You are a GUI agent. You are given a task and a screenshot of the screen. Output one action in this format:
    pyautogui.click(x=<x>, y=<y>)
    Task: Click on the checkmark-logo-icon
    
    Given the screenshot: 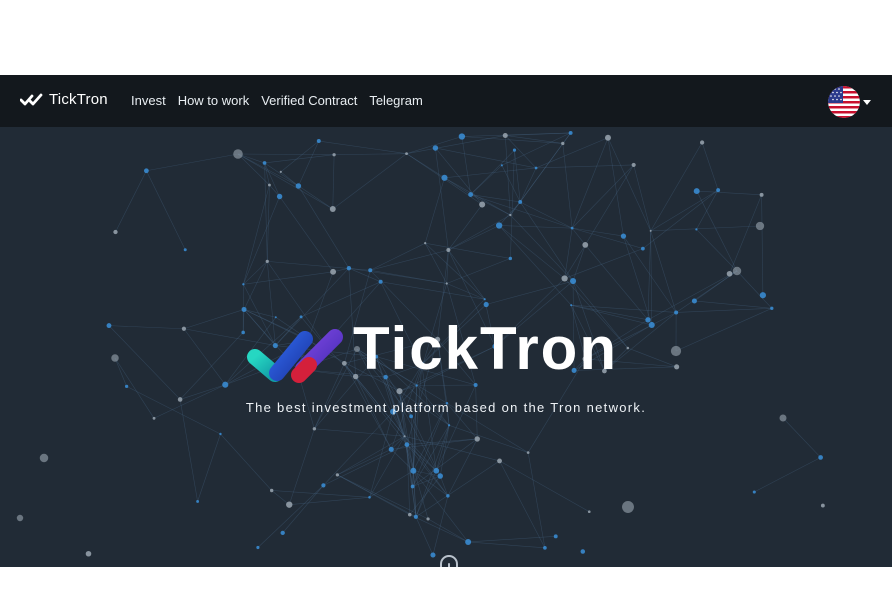 What is the action you would take?
    pyautogui.click(x=31, y=99)
    